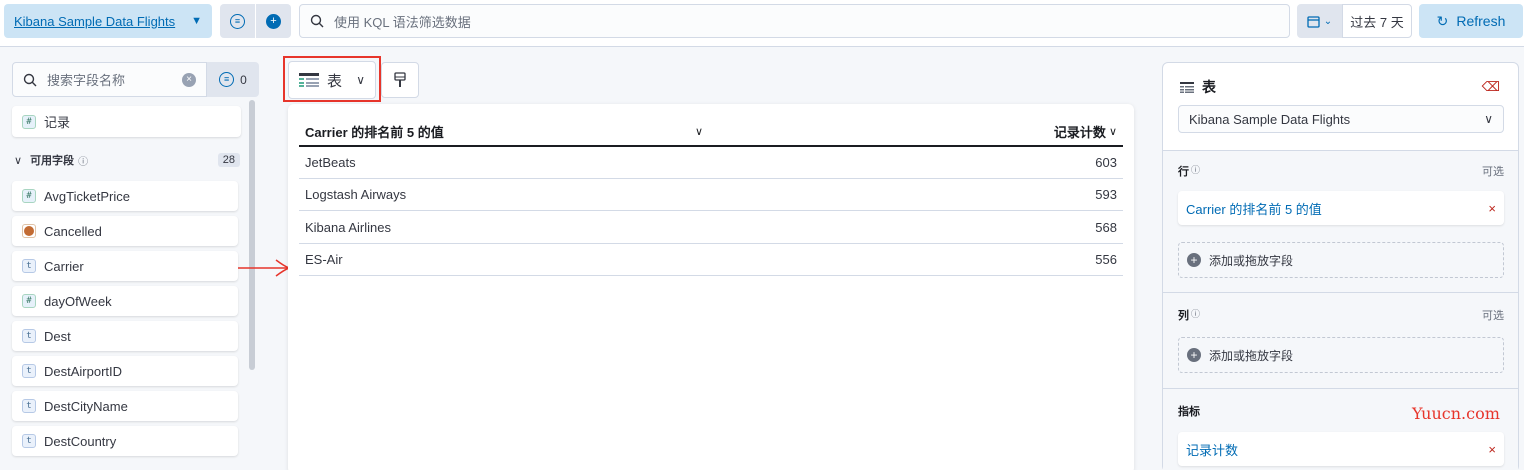  Describe the element at coordinates (125, 231) in the screenshot. I see `field-item: Cancelled` at that location.